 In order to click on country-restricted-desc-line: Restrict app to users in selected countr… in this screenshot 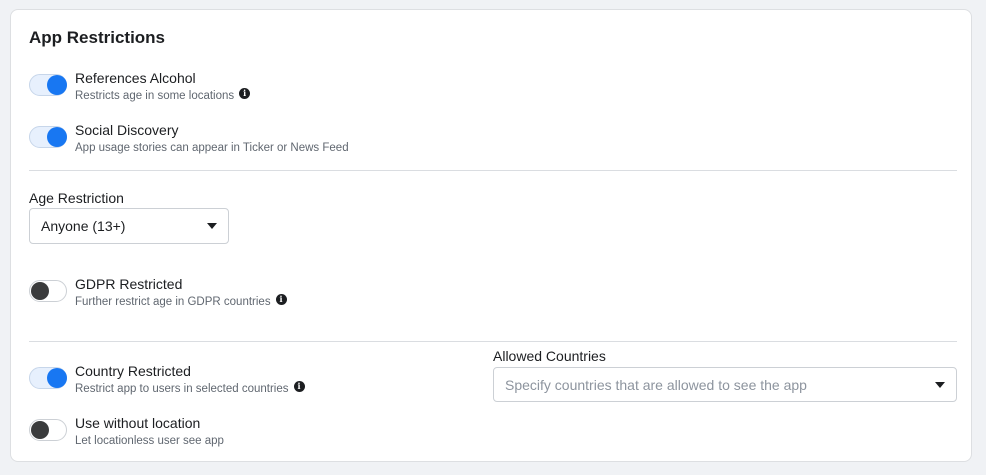, I will do `click(190, 389)`.